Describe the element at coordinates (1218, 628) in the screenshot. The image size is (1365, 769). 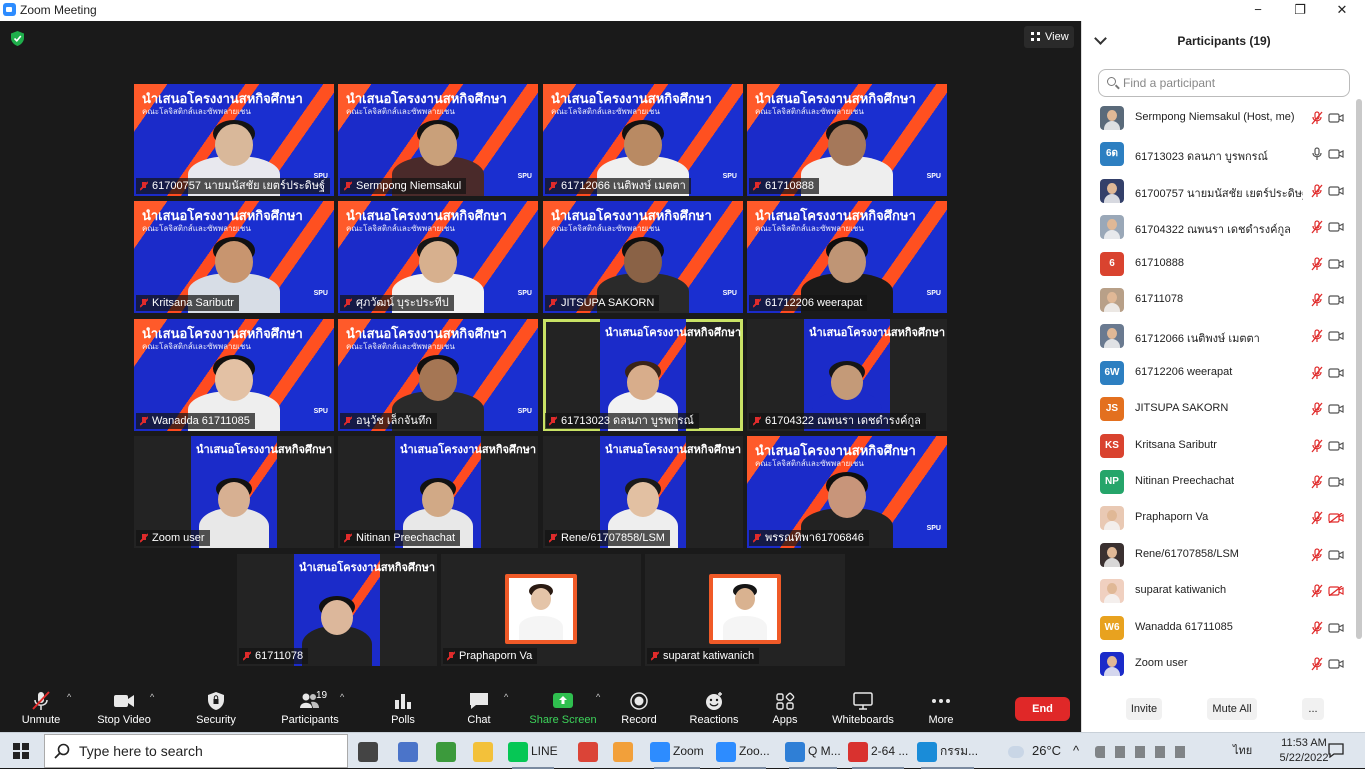
I see `participant-row: W6 Wanadda 61711085` at that location.